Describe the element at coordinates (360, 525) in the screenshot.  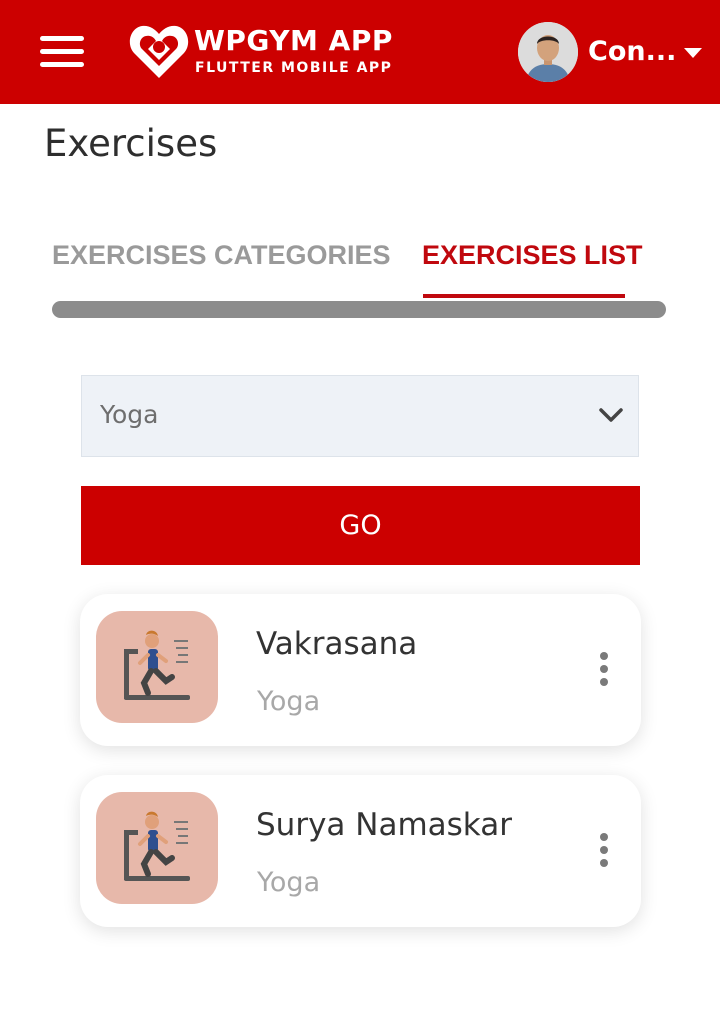
I see `go-button: GO` at that location.